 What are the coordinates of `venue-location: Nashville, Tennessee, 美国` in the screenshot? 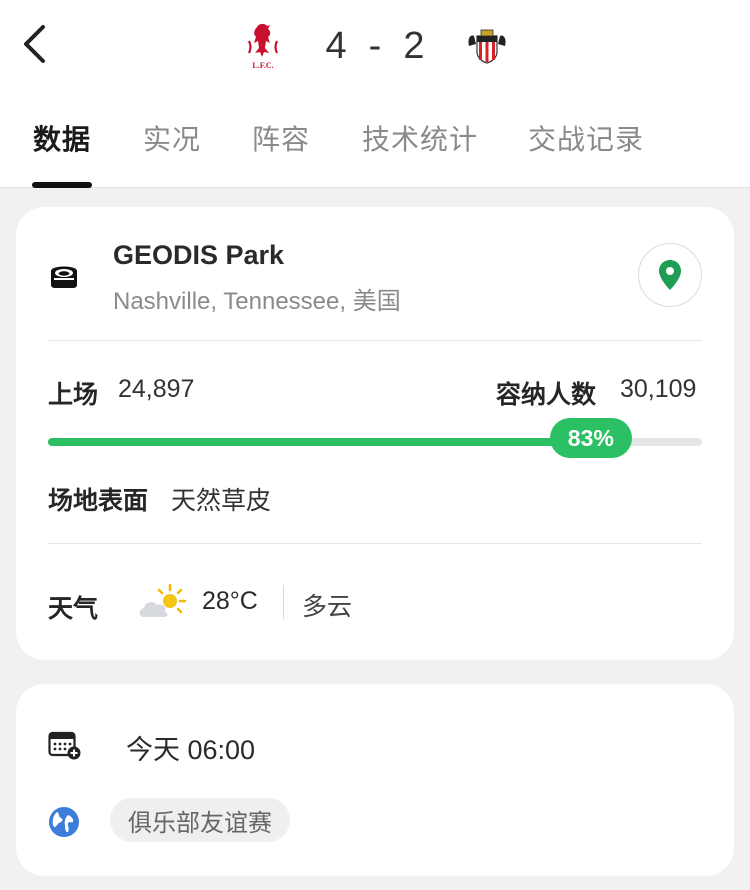 It's located at (257, 301).